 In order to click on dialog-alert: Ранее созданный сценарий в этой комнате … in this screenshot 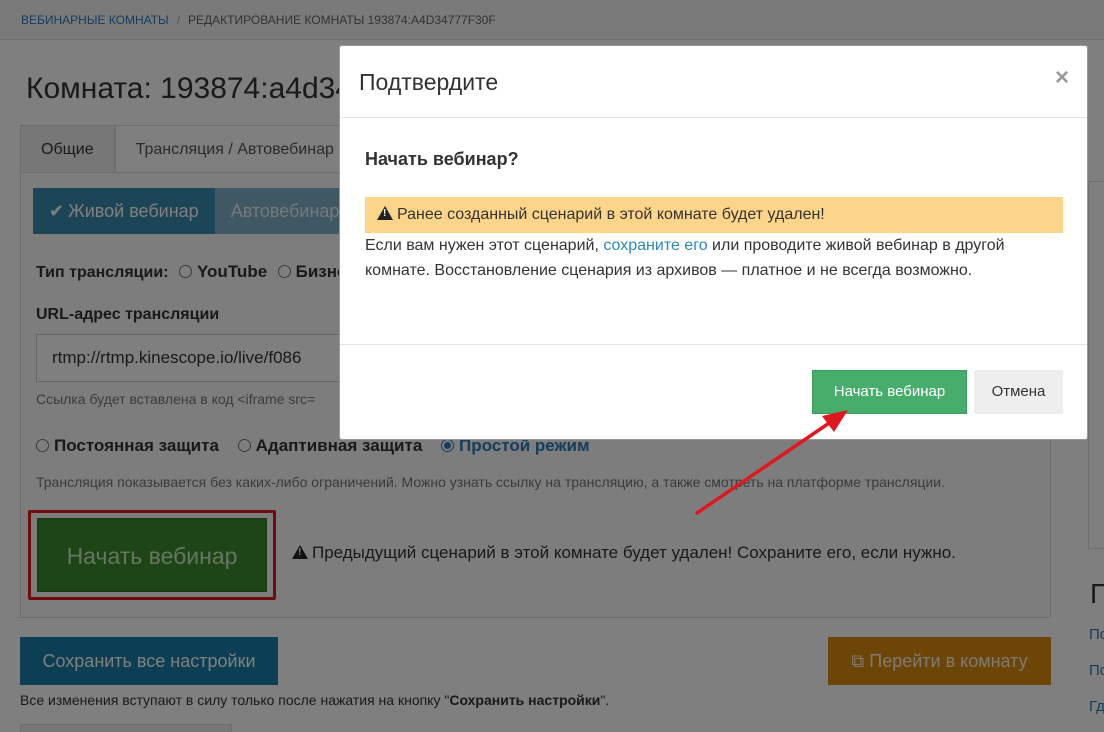, I will do `click(714, 215)`.